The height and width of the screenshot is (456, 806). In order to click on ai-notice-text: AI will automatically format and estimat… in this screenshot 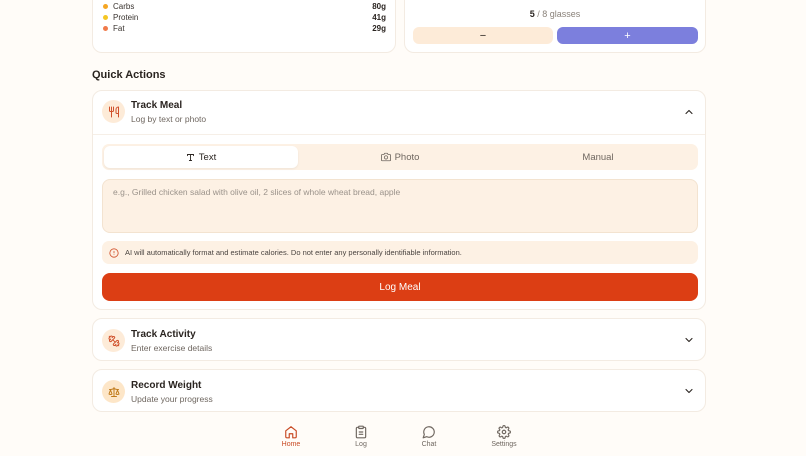, I will do `click(293, 252)`.